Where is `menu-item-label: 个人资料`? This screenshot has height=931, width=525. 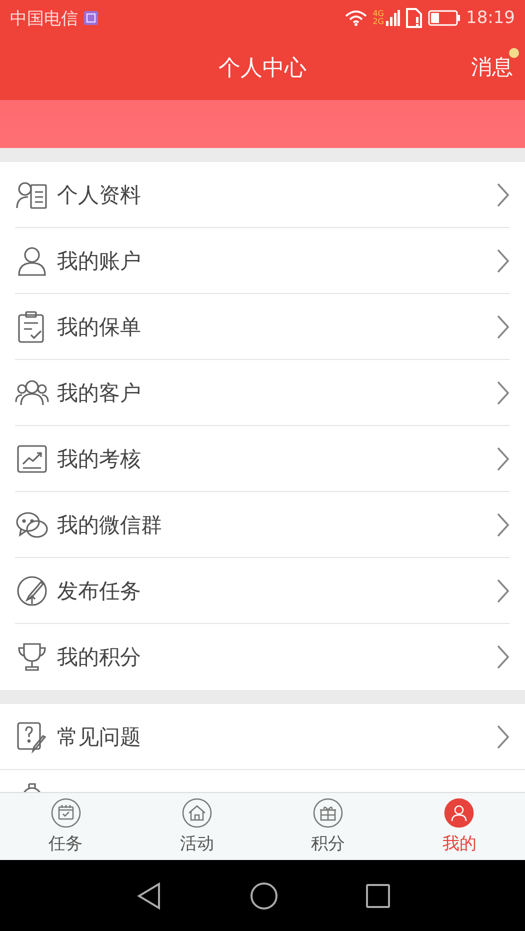 menu-item-label: 个人资料 is located at coordinates (99, 195).